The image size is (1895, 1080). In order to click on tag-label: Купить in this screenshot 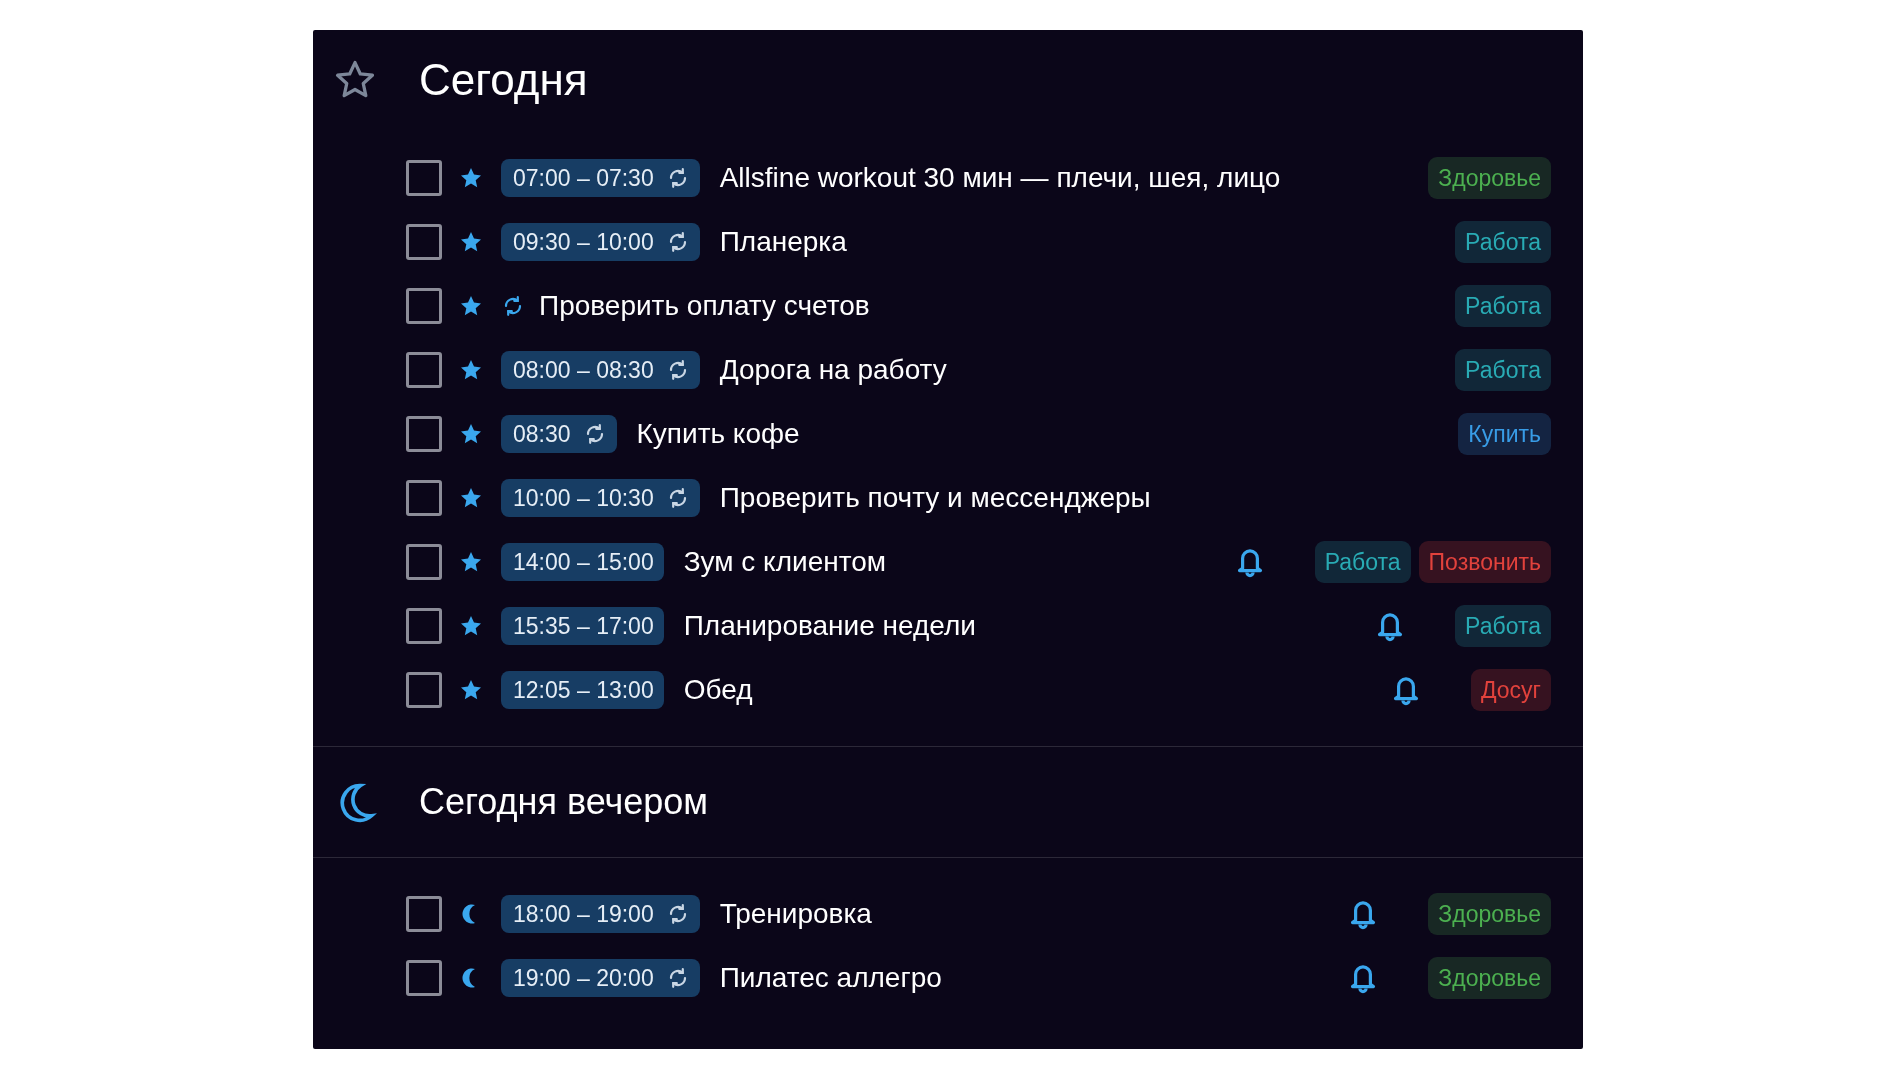, I will do `click(1504, 434)`.